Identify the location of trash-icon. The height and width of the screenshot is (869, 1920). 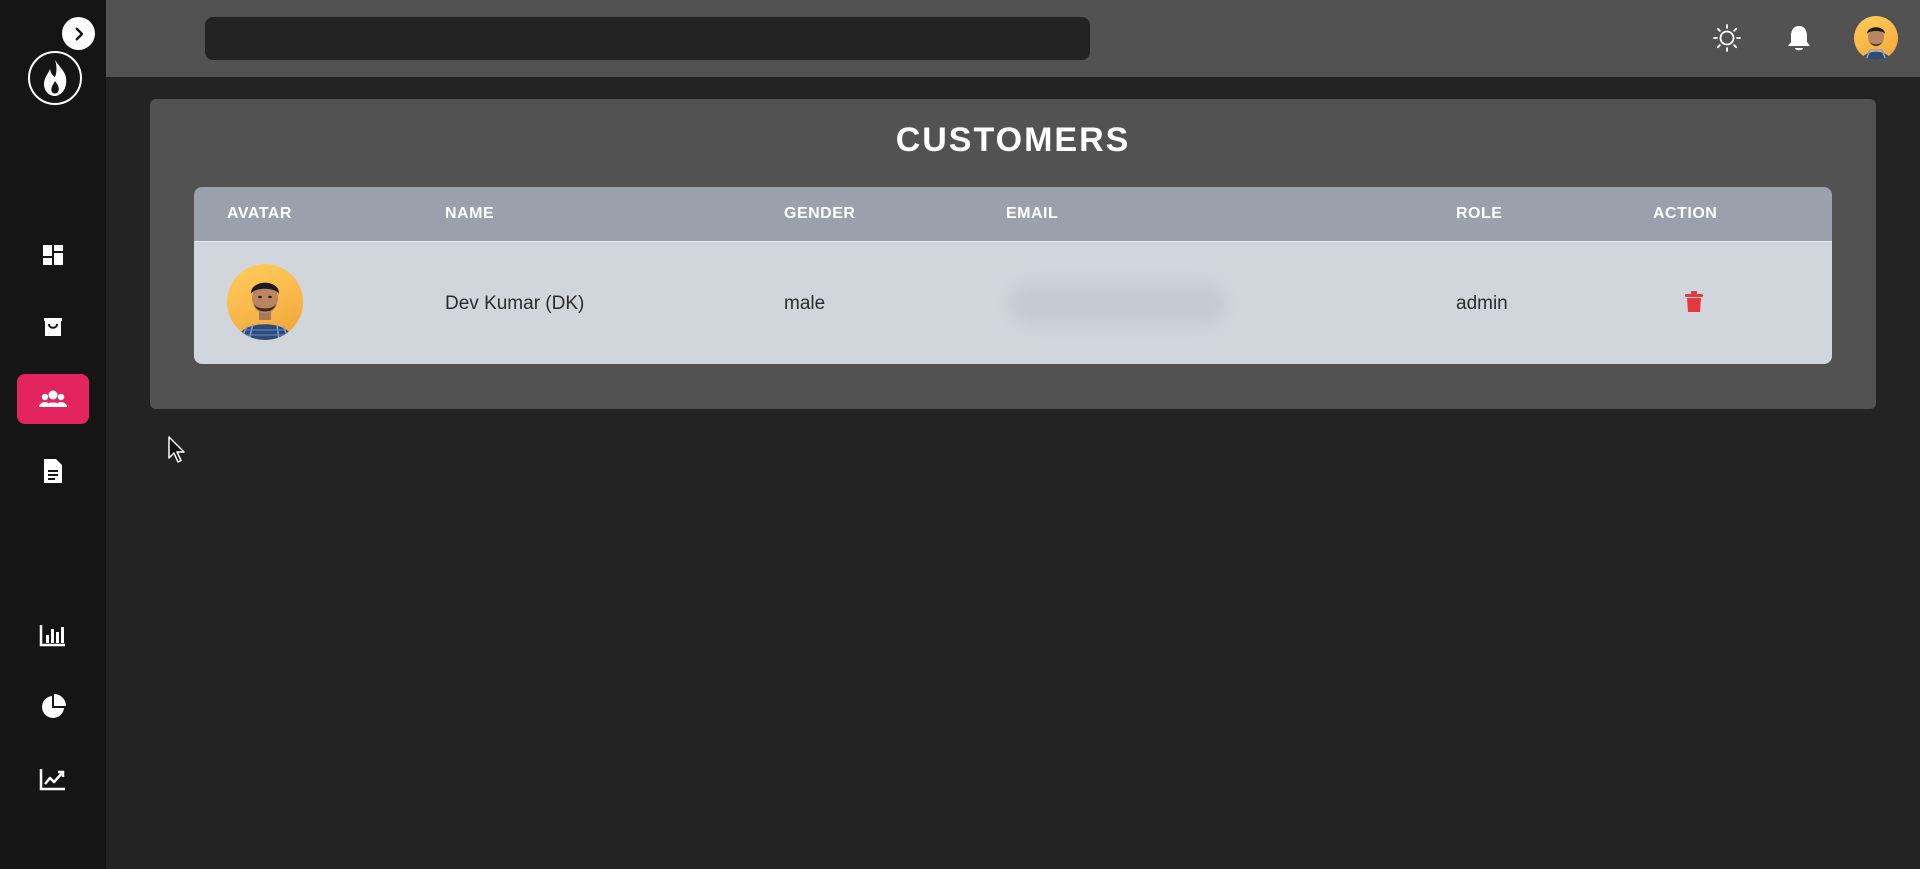
(1694, 301).